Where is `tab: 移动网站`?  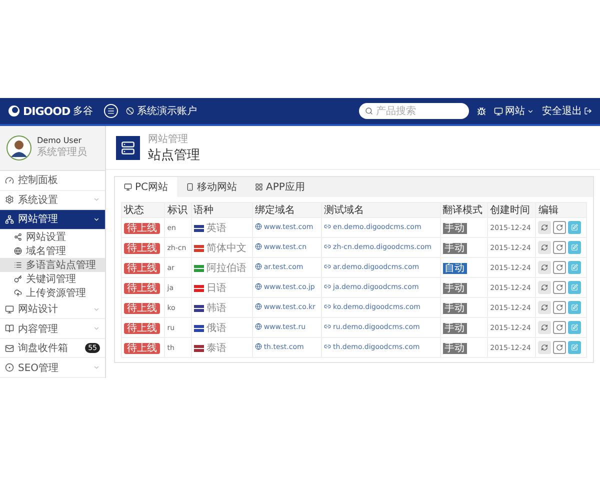 tab: 移动网站 is located at coordinates (211, 187).